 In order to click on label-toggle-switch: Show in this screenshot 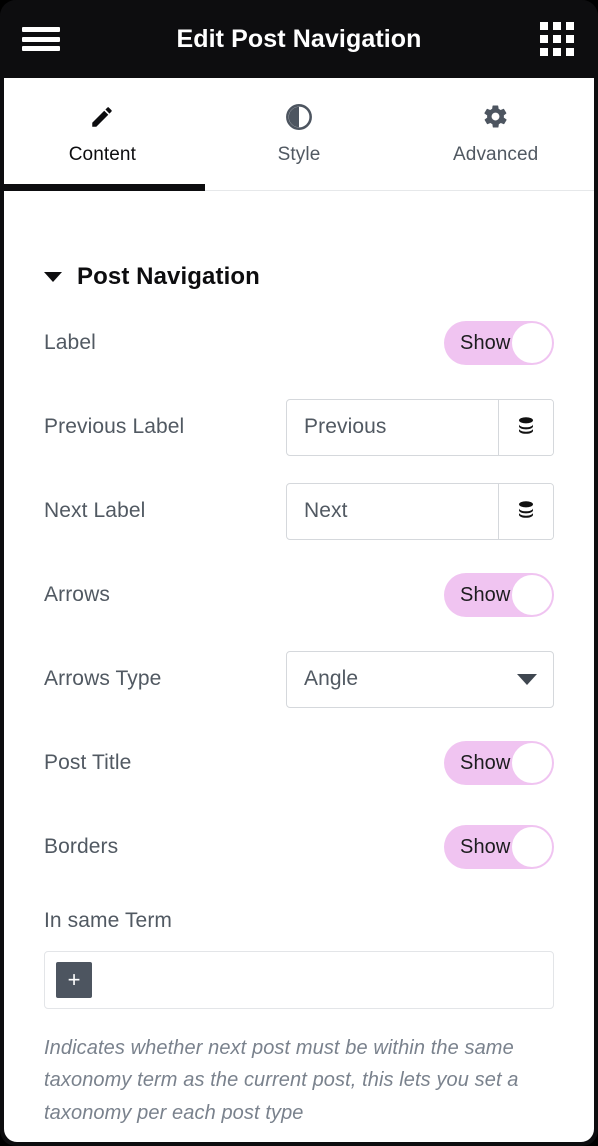, I will do `click(499, 343)`.